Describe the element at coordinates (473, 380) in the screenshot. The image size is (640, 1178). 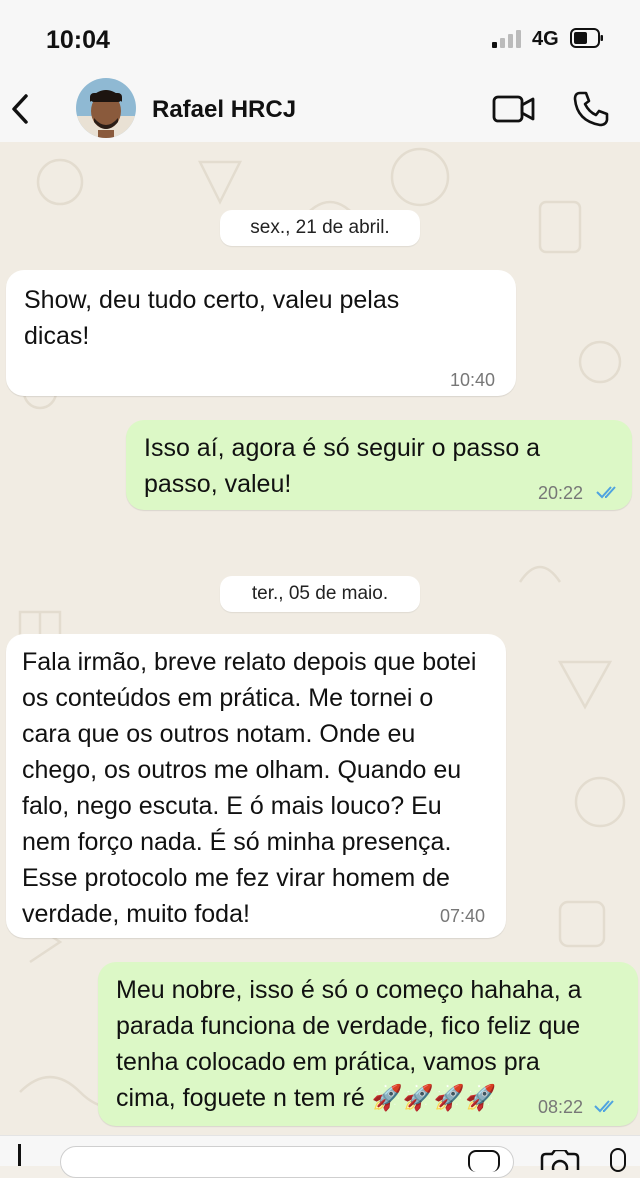
I see `message-time: 10:40` at that location.